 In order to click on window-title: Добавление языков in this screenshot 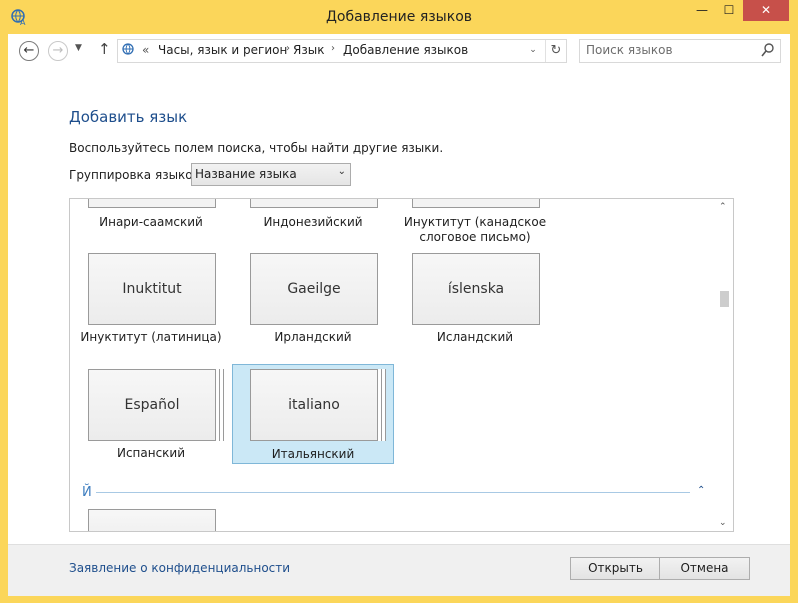, I will do `click(399, 17)`.